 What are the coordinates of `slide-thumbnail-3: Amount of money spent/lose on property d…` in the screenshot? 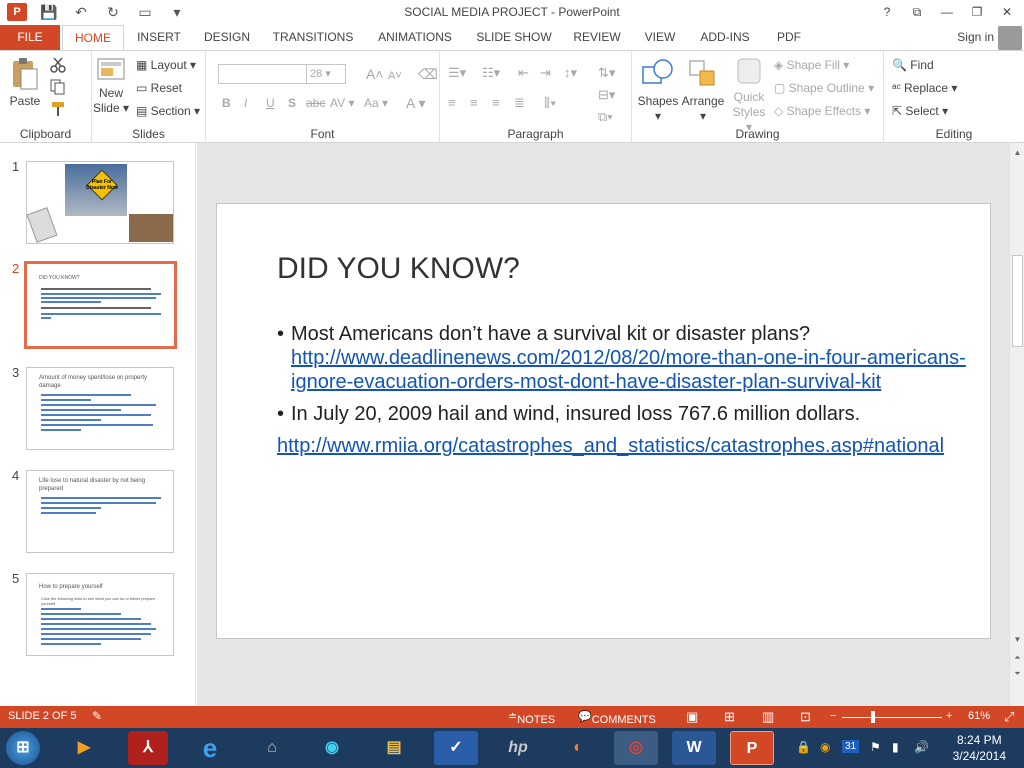 It's located at (100, 408).